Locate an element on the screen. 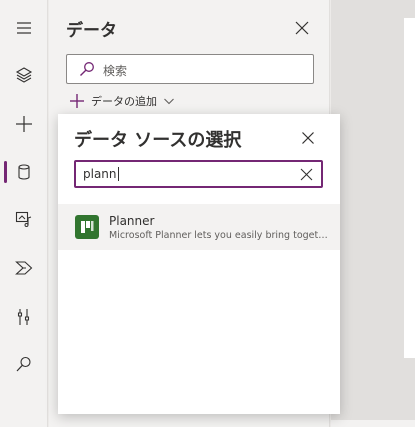  search-button is located at coordinates (24, 364).